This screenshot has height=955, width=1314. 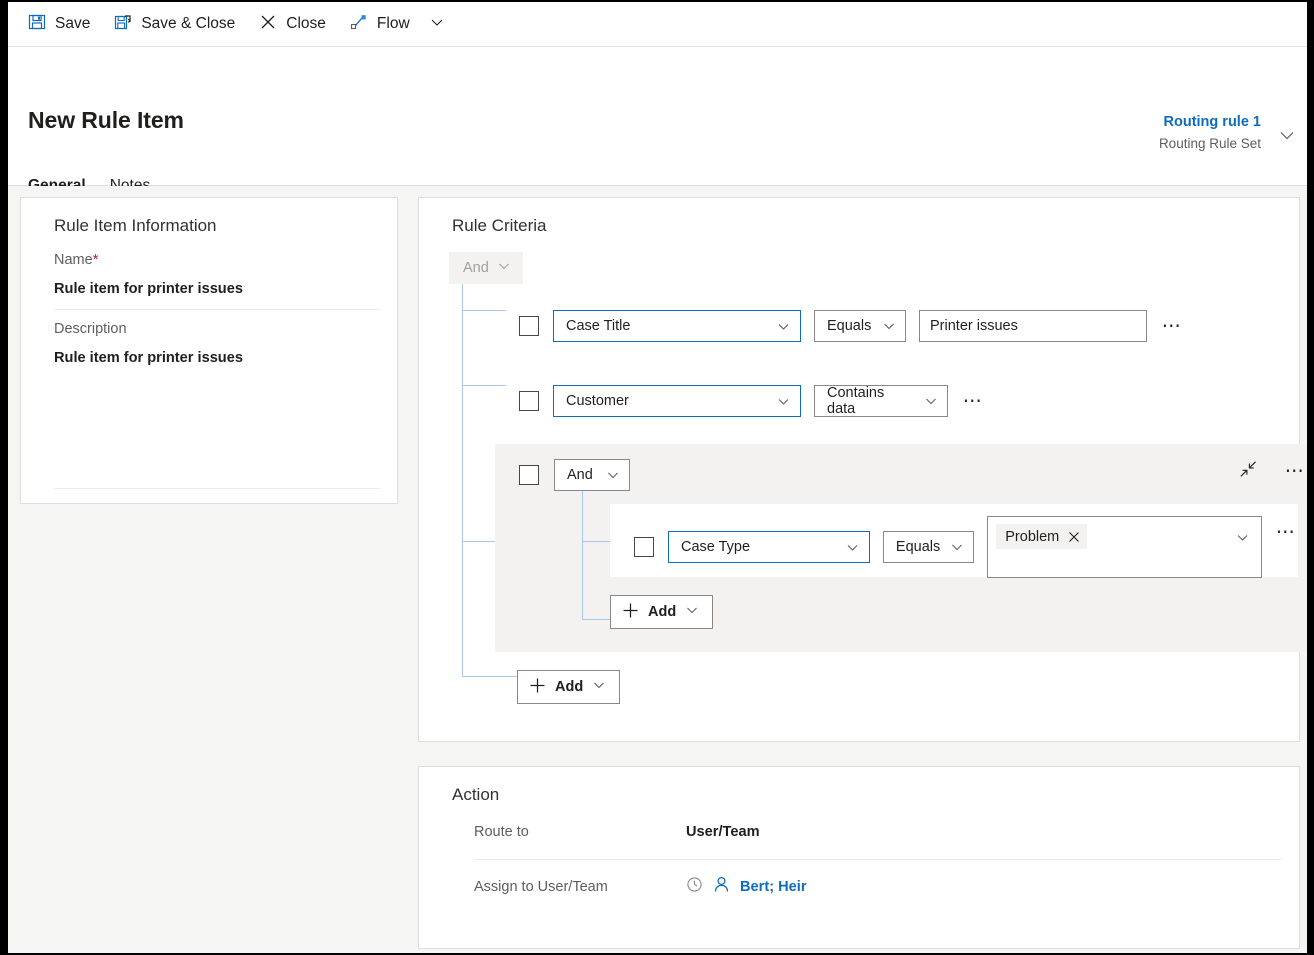 I want to click on criteria-group-checkbox, so click(x=529, y=475).